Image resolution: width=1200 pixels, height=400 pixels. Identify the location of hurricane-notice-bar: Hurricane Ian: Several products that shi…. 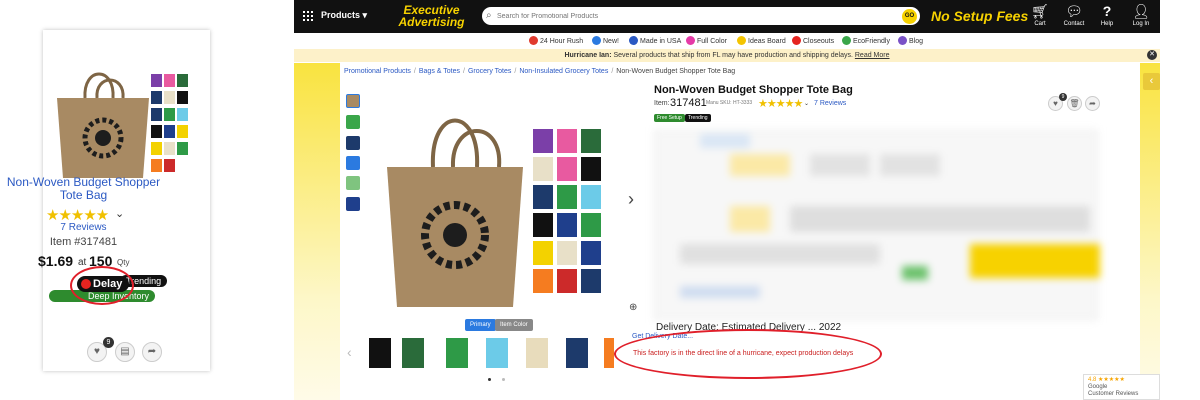
(727, 55).